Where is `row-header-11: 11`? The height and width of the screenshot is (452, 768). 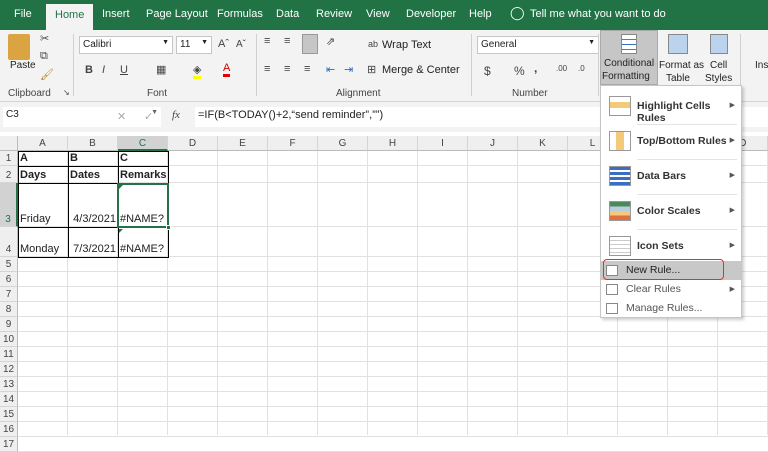
row-header-11: 11 is located at coordinates (9, 354).